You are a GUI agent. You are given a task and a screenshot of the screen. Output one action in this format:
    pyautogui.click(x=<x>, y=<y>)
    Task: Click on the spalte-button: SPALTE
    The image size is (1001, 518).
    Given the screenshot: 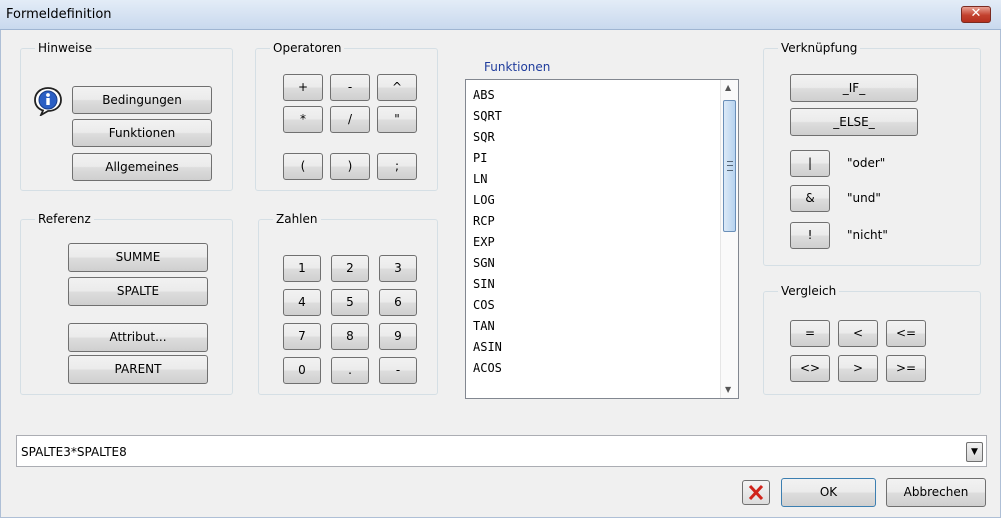 What is the action you would take?
    pyautogui.click(x=138, y=291)
    